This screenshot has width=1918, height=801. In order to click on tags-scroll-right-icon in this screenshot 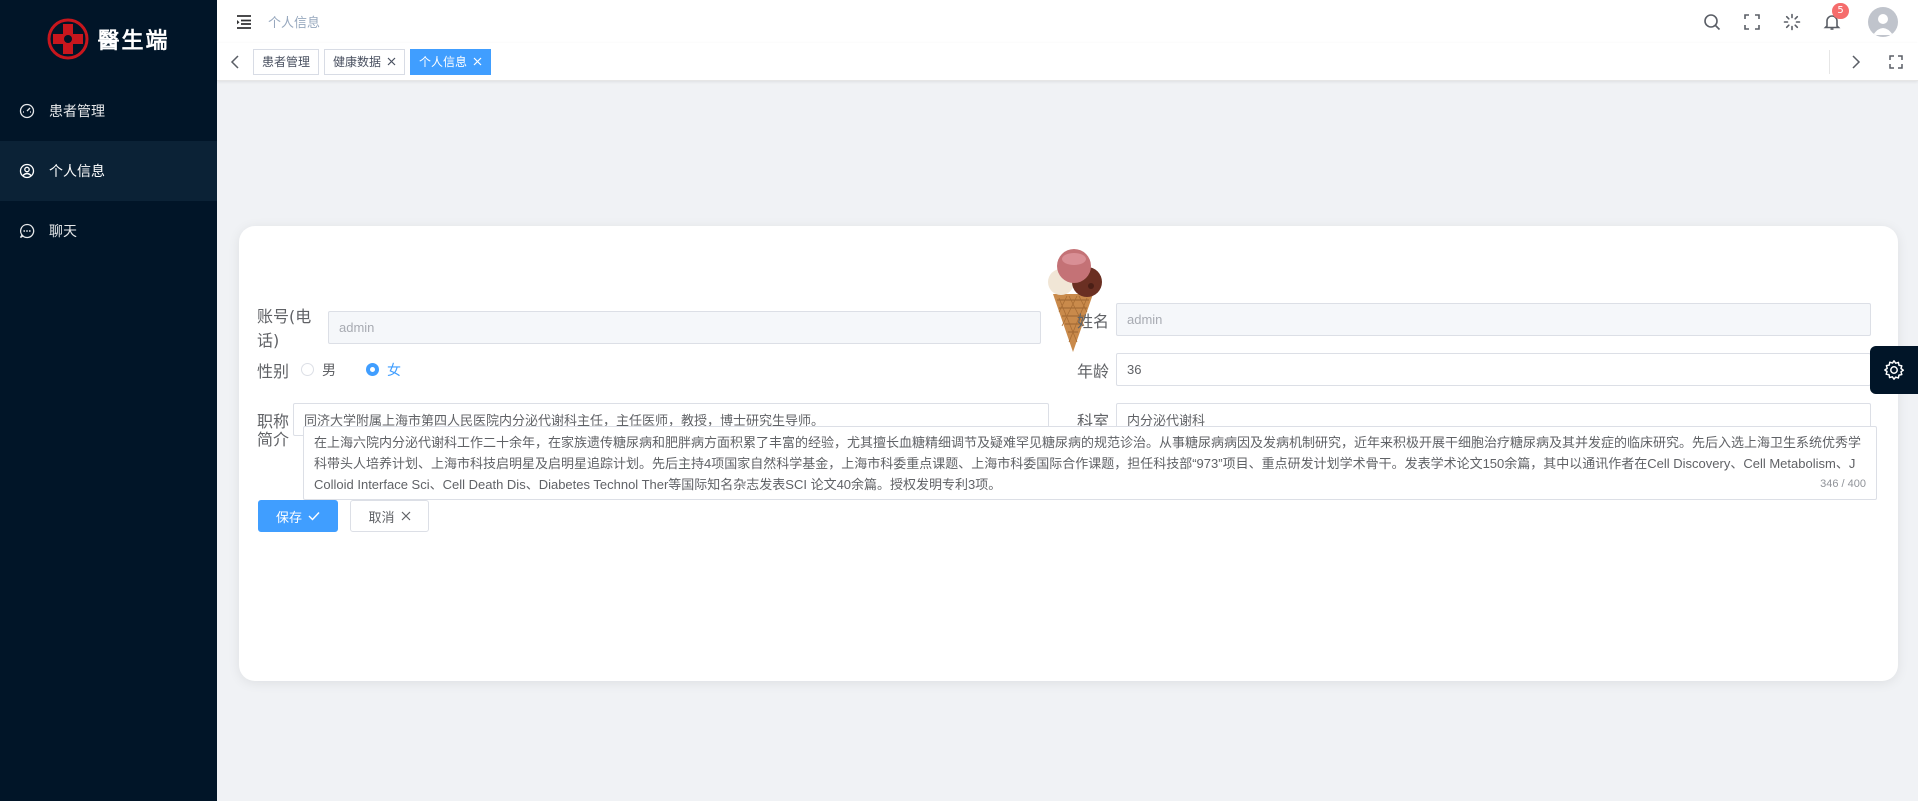, I will do `click(1856, 62)`.